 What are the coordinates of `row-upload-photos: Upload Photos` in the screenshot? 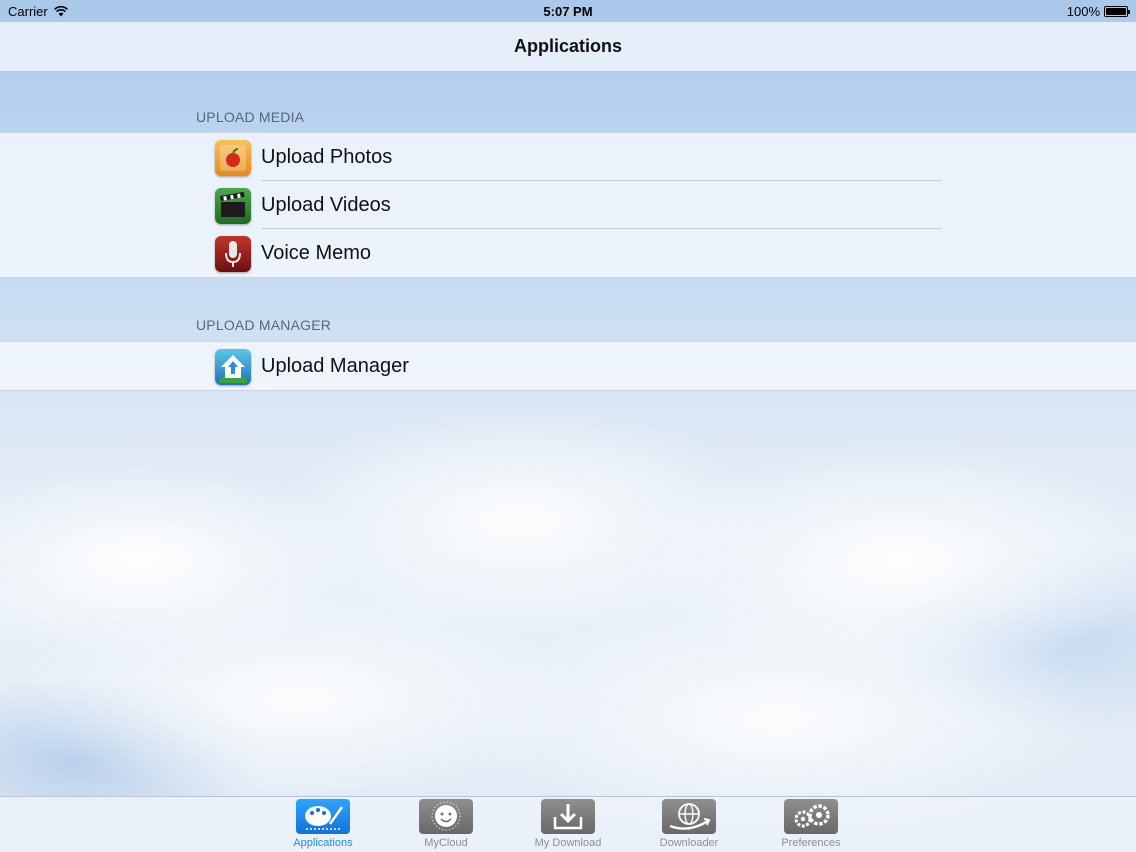 It's located at (568, 157).